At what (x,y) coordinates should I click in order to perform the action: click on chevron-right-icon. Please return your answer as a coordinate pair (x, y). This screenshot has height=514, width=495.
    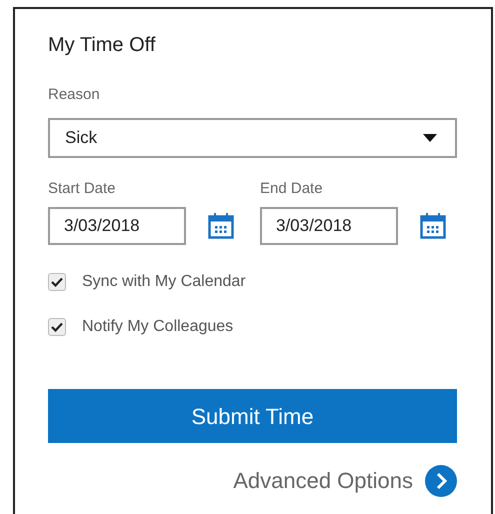
    Looking at the image, I should click on (441, 481).